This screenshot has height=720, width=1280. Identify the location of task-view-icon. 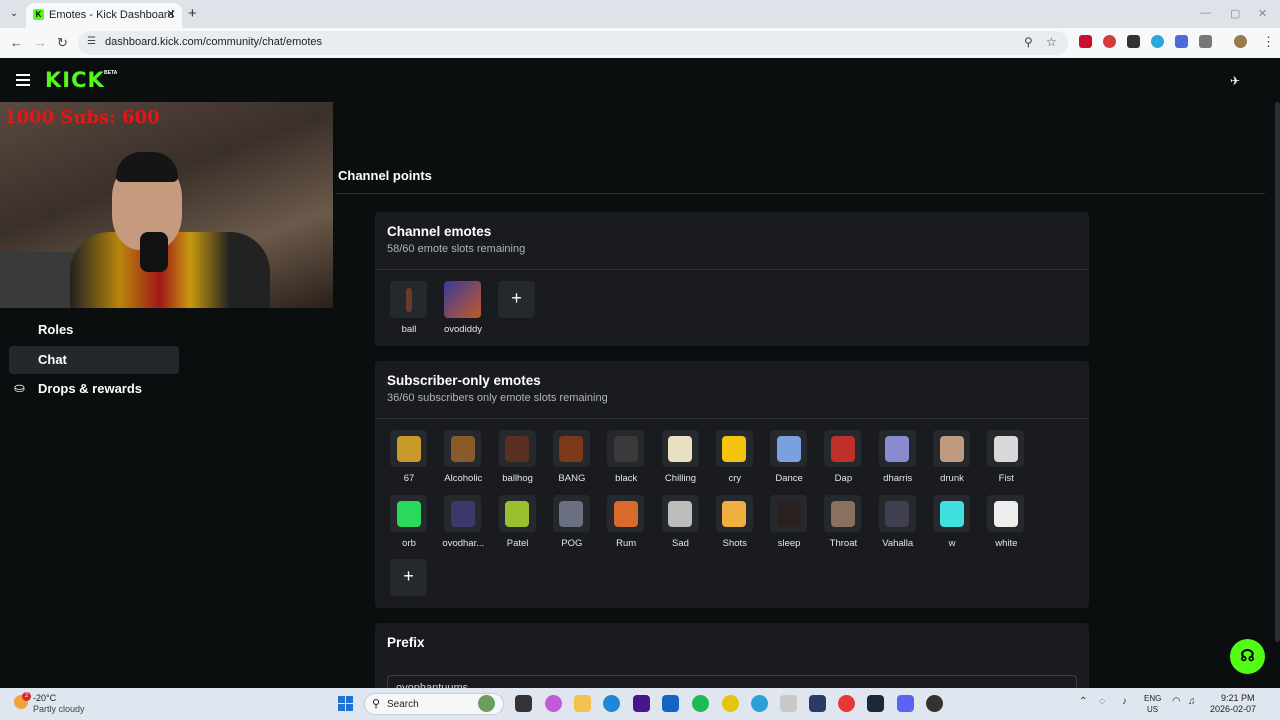
(523, 703).